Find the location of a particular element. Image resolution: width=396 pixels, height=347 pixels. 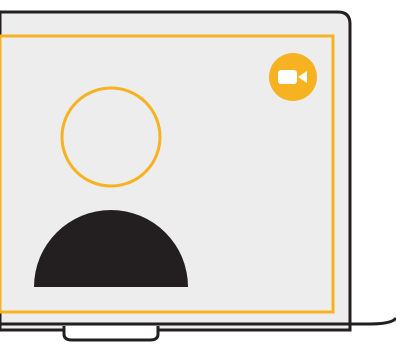

video-camera-icon is located at coordinates (293, 77).